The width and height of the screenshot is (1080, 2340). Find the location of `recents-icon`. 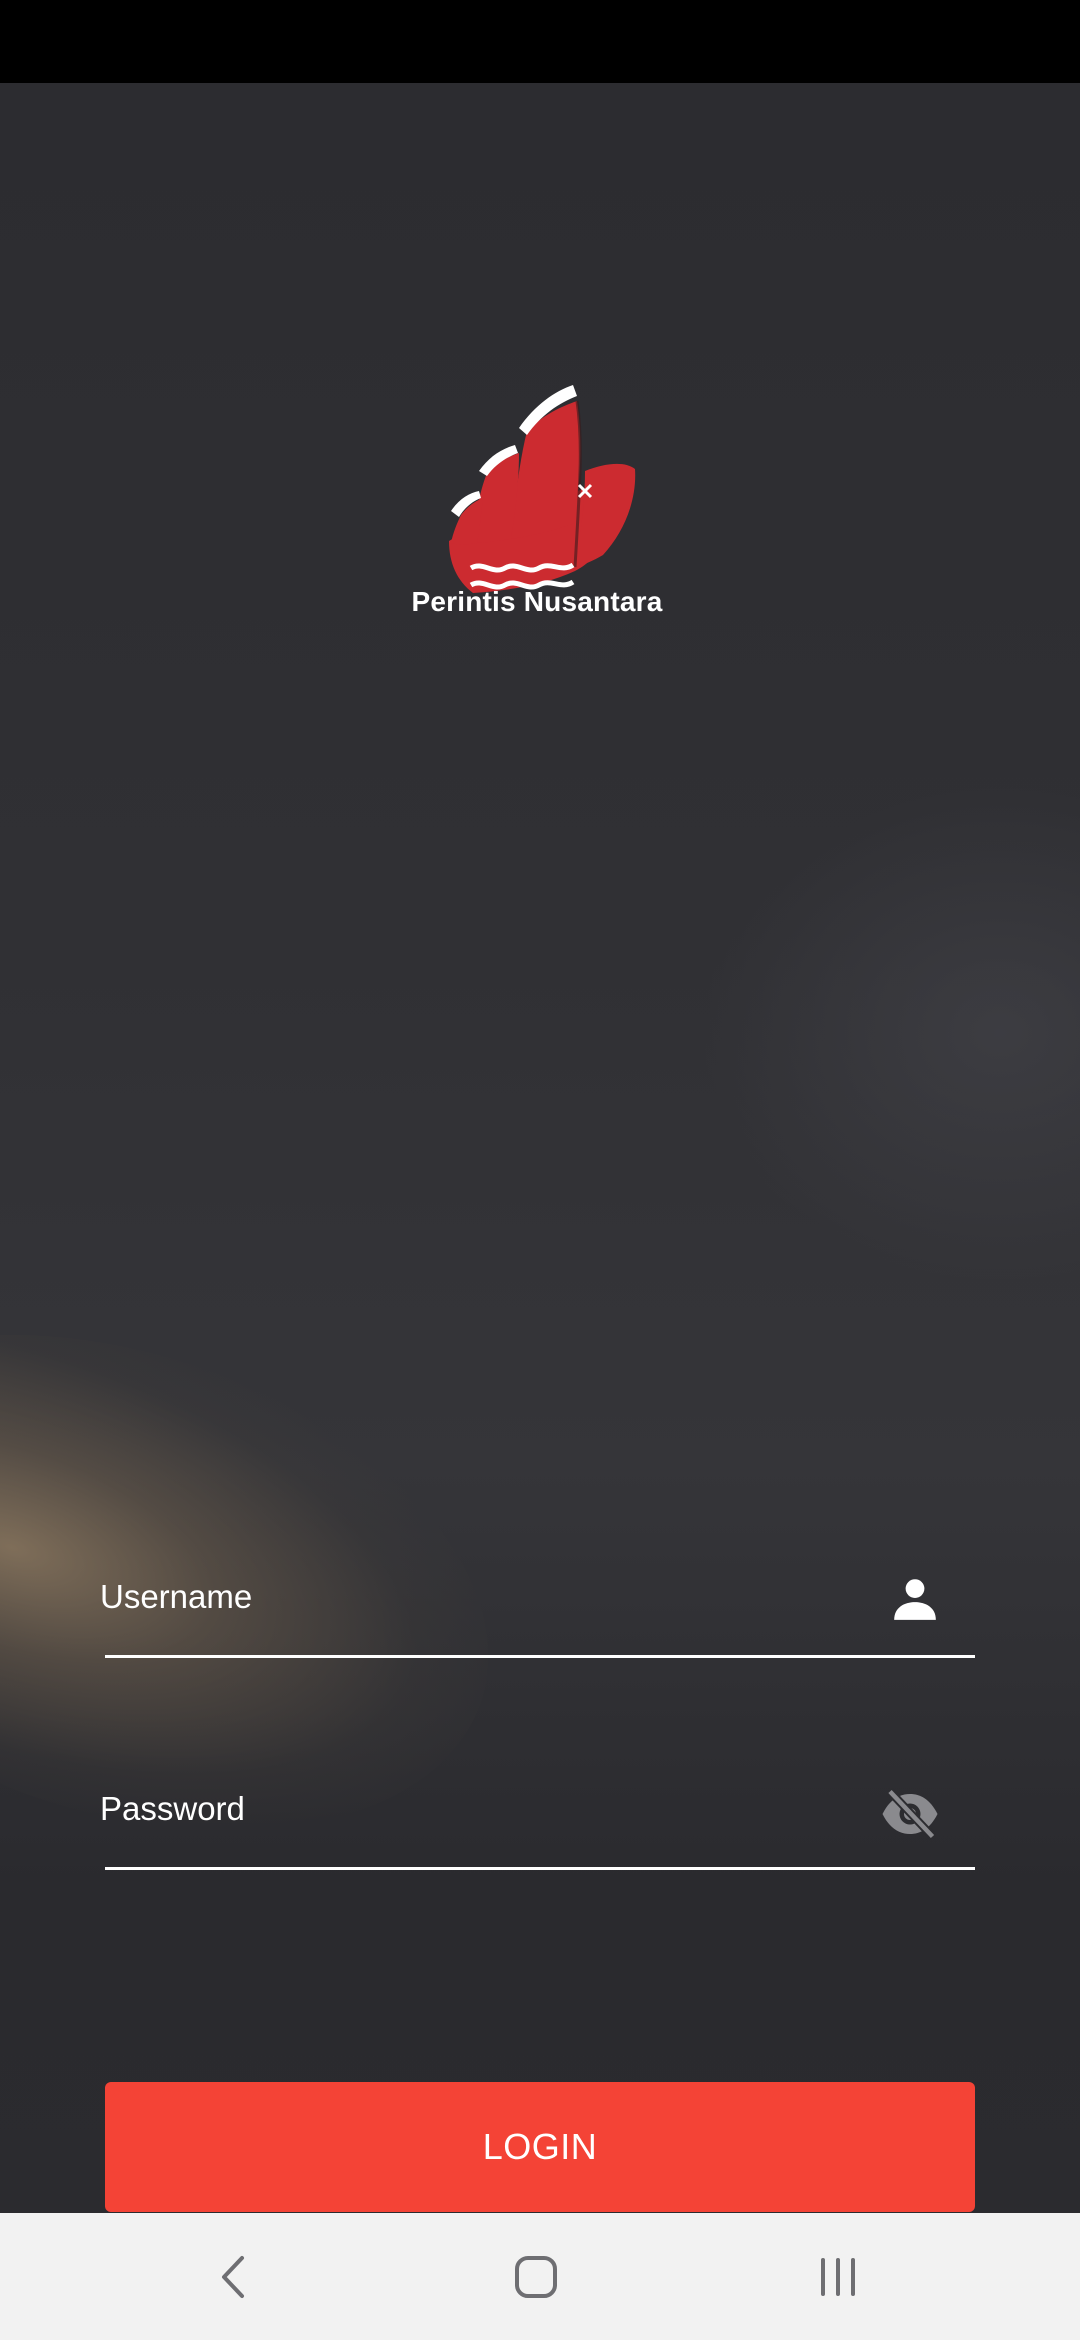

recents-icon is located at coordinates (838, 2276).